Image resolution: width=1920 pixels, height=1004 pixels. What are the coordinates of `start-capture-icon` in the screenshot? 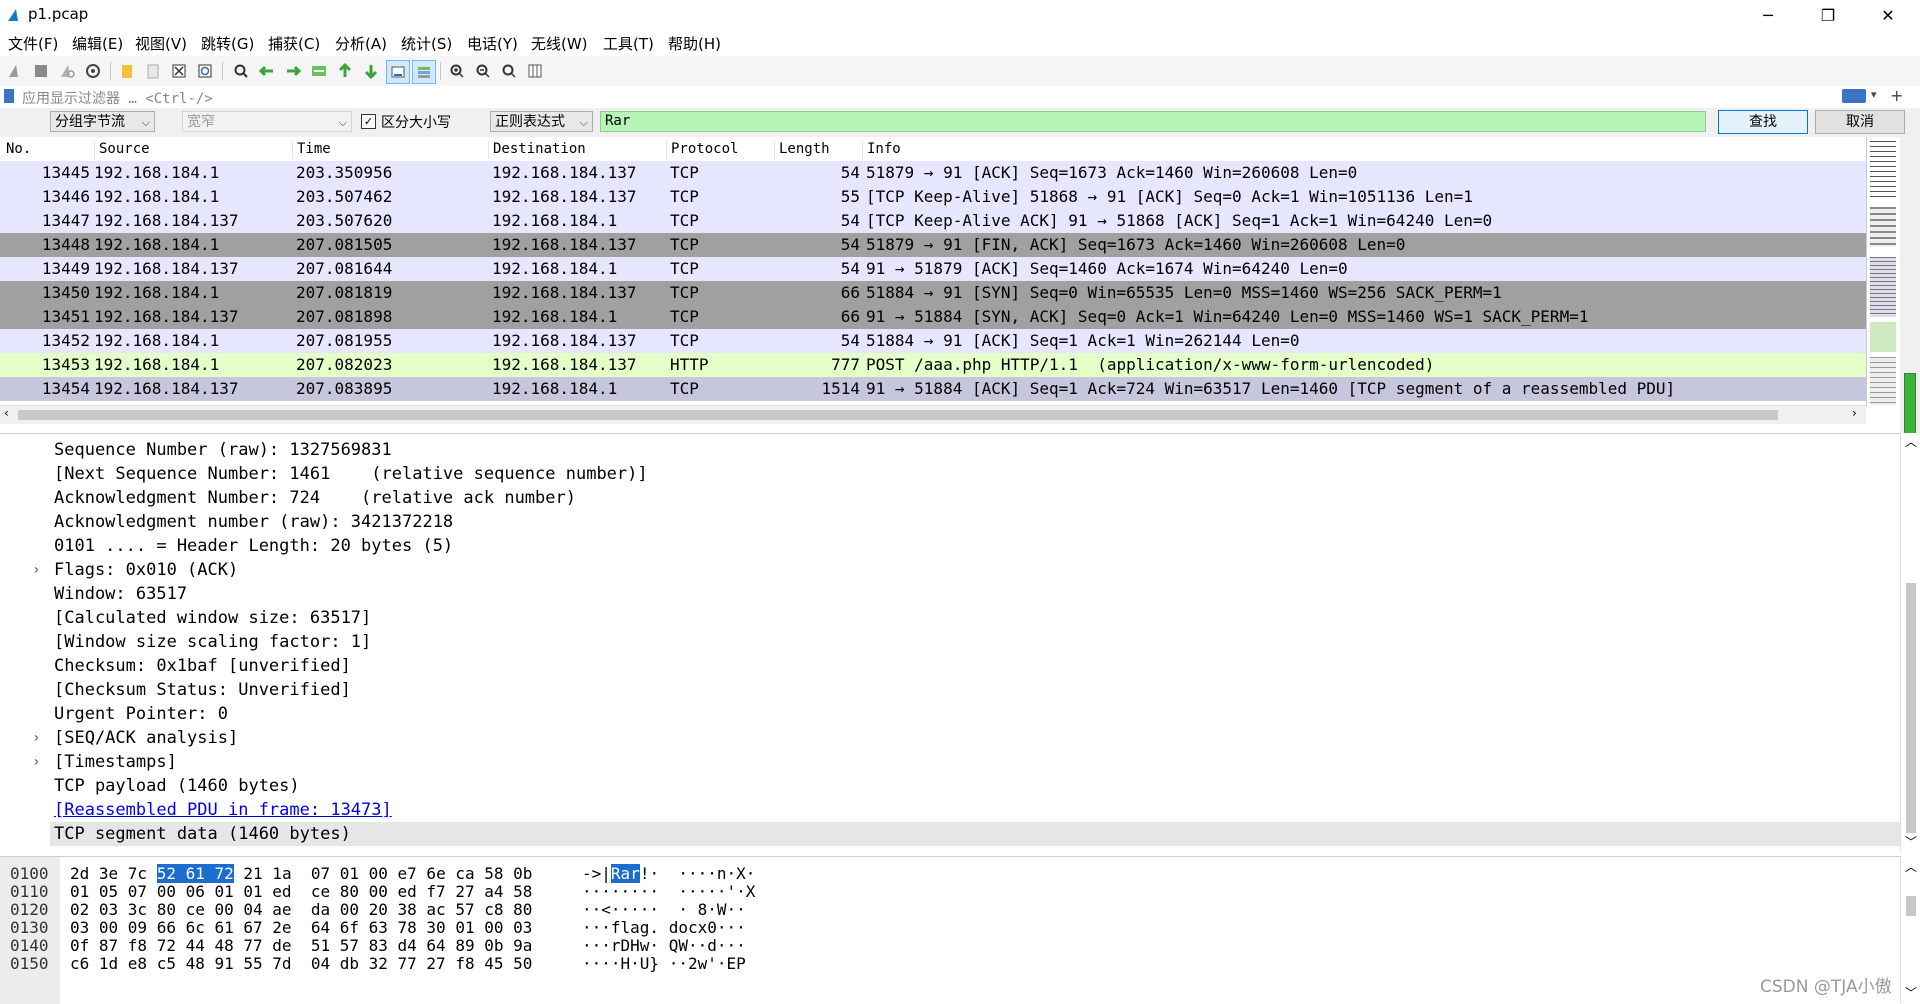 It's located at (15, 71).